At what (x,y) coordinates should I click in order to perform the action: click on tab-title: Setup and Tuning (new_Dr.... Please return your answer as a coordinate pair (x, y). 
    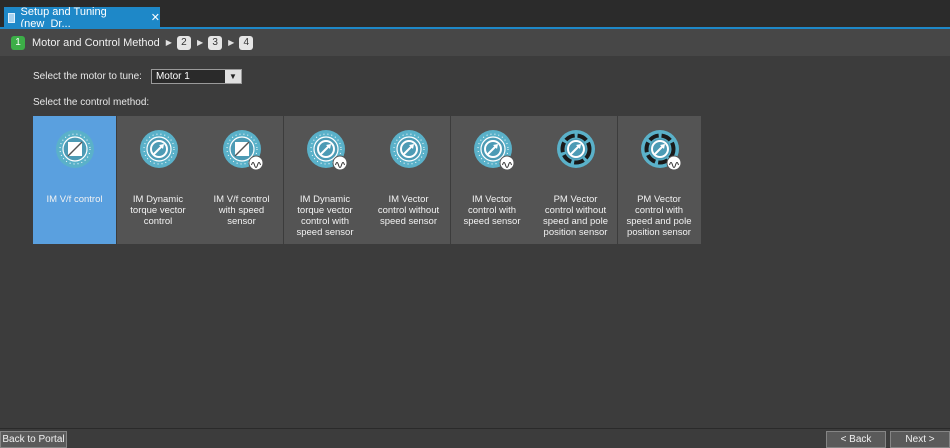
    Looking at the image, I should click on (63, 17).